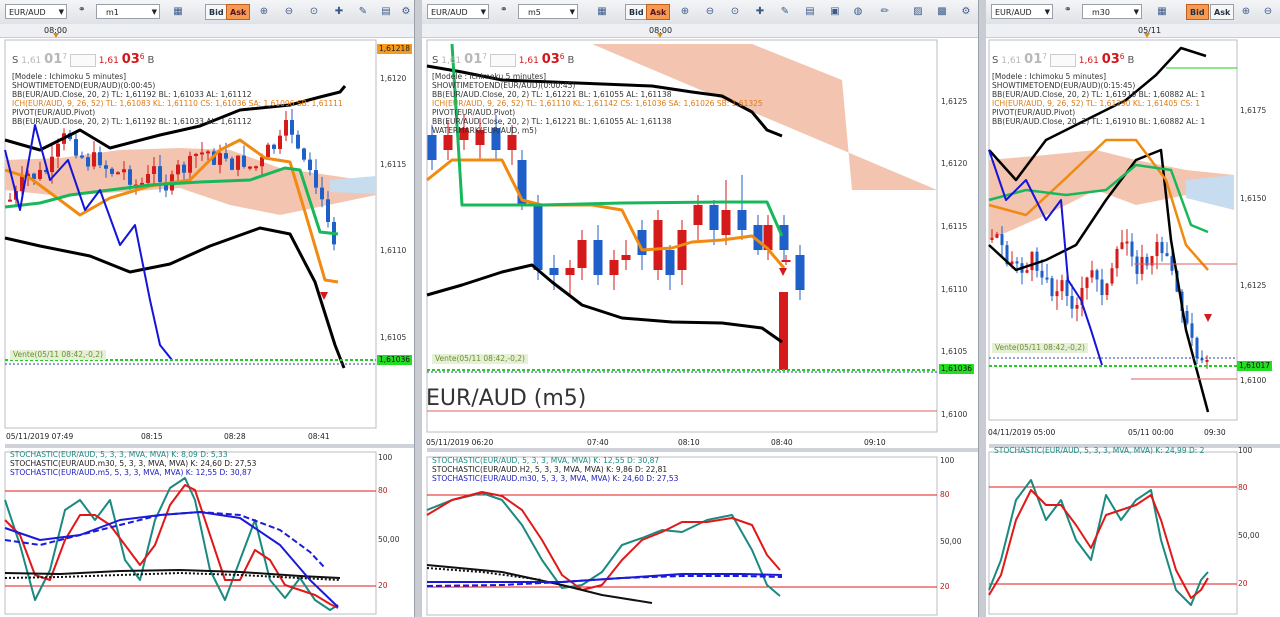 This screenshot has width=1280, height=617. Describe the element at coordinates (84, 85) in the screenshot. I see `indicator-legend-line: SHOWTIMETOEND(EUR/AUD)(0:00:45)` at that location.